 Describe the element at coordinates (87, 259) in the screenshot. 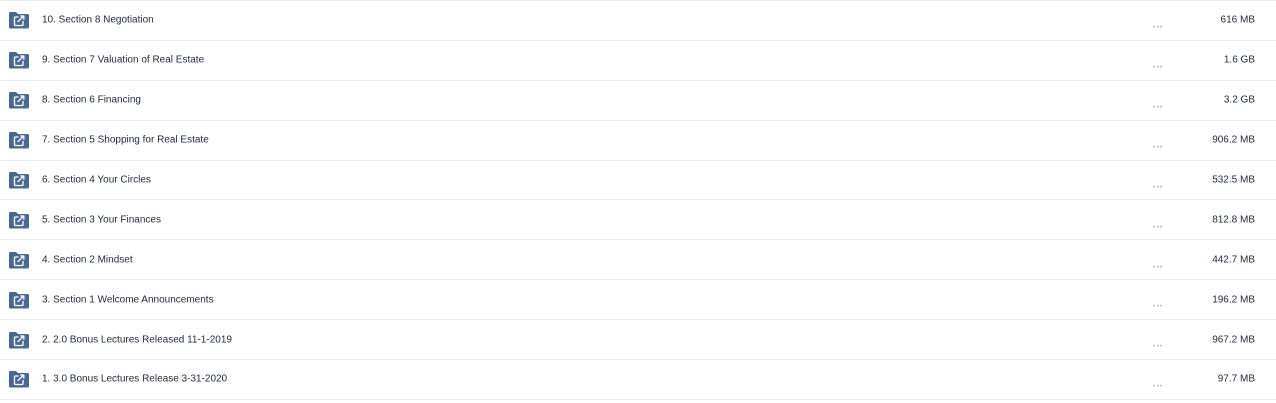

I see `item-name: 4. Section 2 Mindset` at that location.